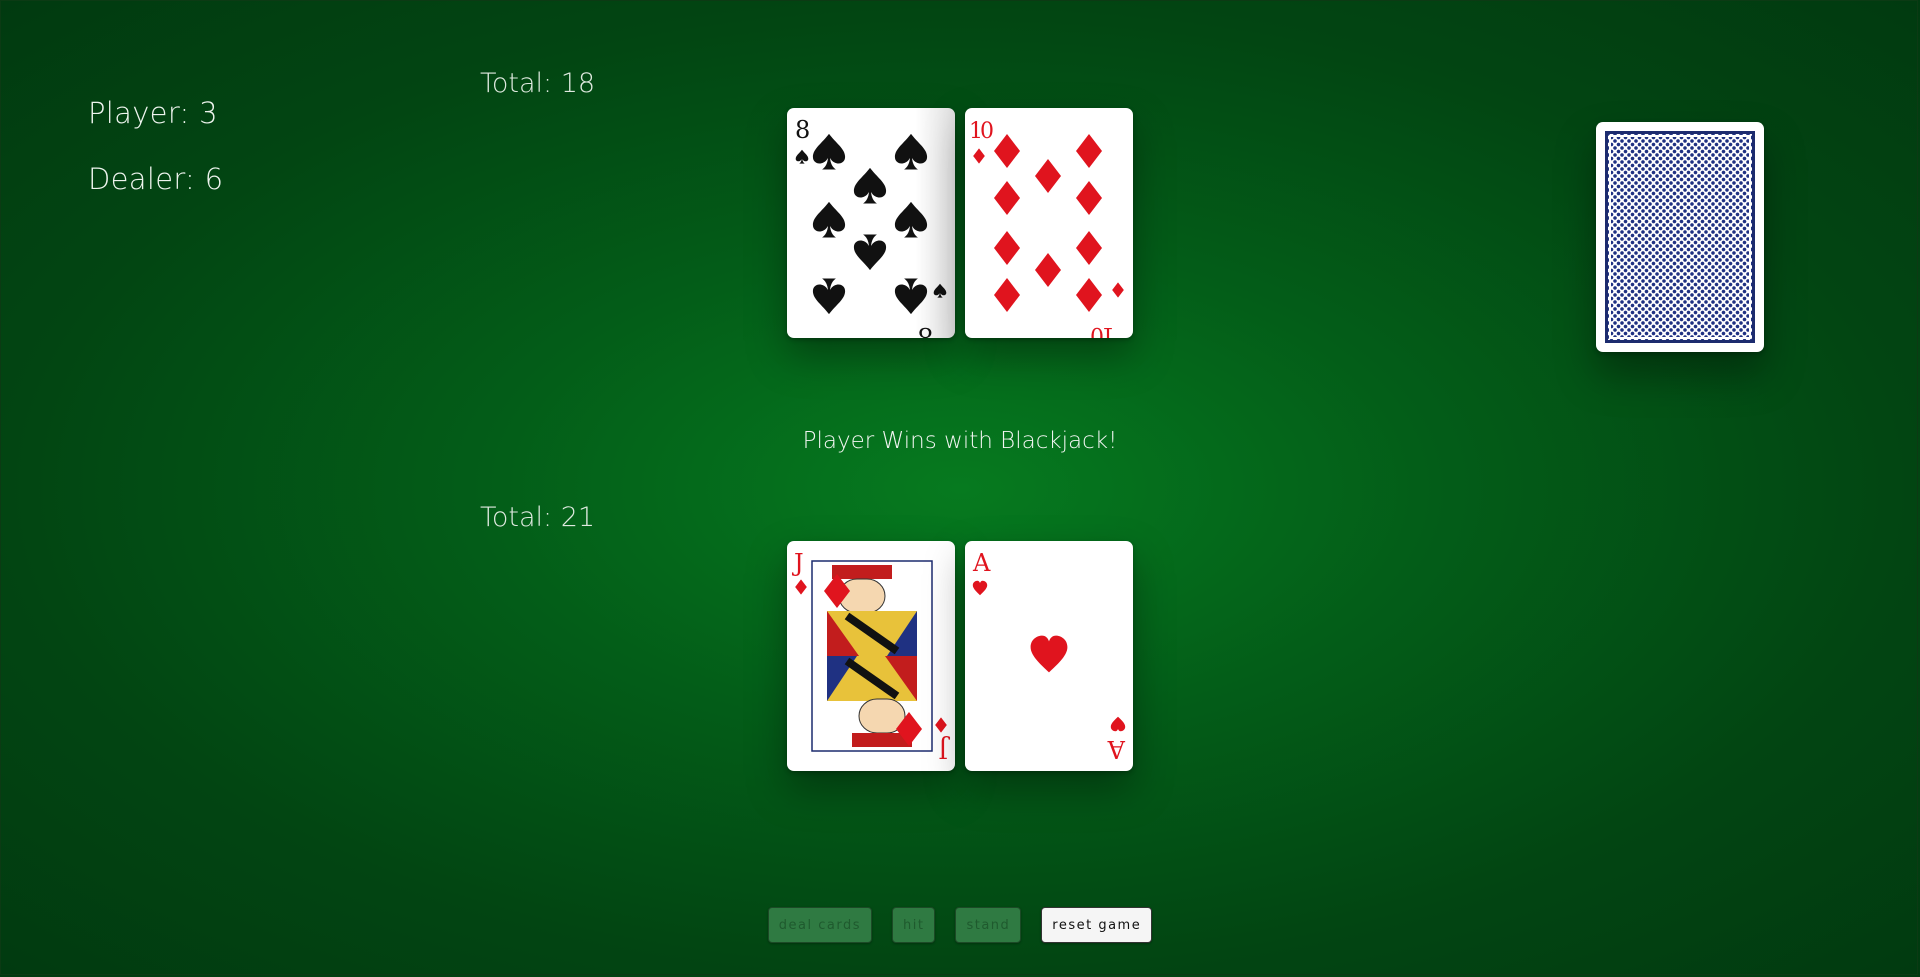  What do you see at coordinates (802, 130) in the screenshot?
I see `rank-label: 8` at bounding box center [802, 130].